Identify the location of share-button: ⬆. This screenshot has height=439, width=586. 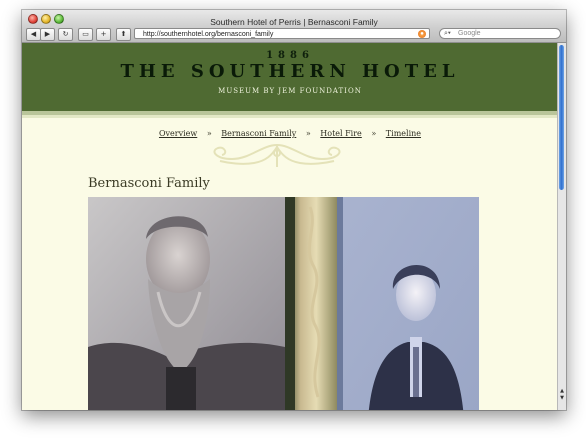
(123, 34).